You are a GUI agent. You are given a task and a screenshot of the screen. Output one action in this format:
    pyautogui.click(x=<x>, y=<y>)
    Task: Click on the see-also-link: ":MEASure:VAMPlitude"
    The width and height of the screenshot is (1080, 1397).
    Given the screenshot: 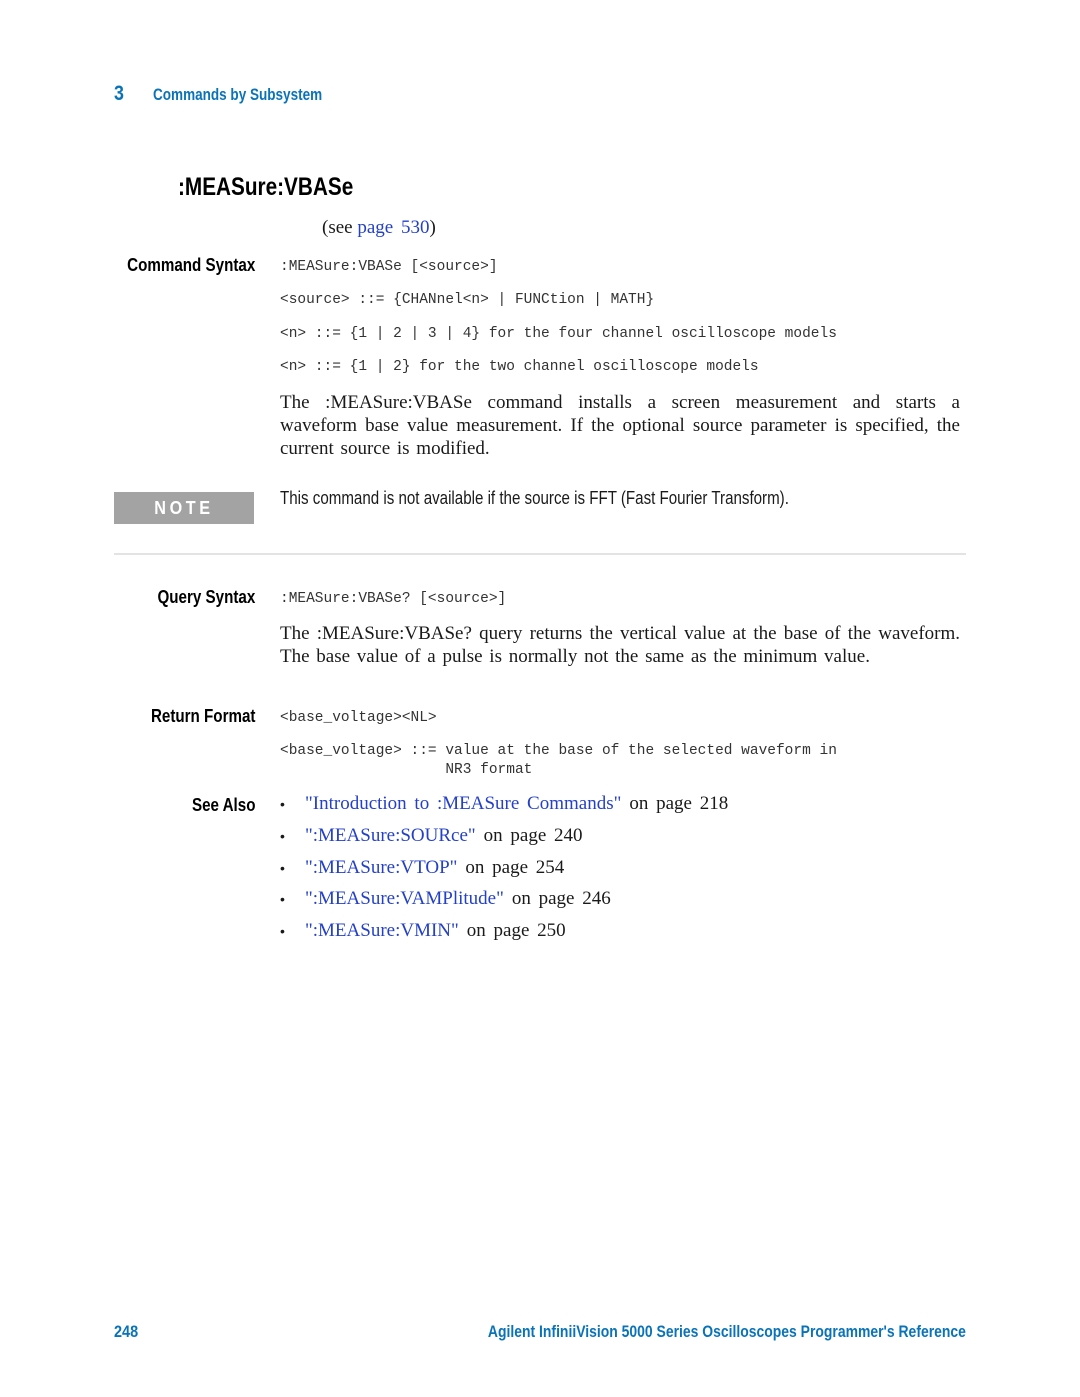 What is the action you would take?
    pyautogui.click(x=404, y=899)
    